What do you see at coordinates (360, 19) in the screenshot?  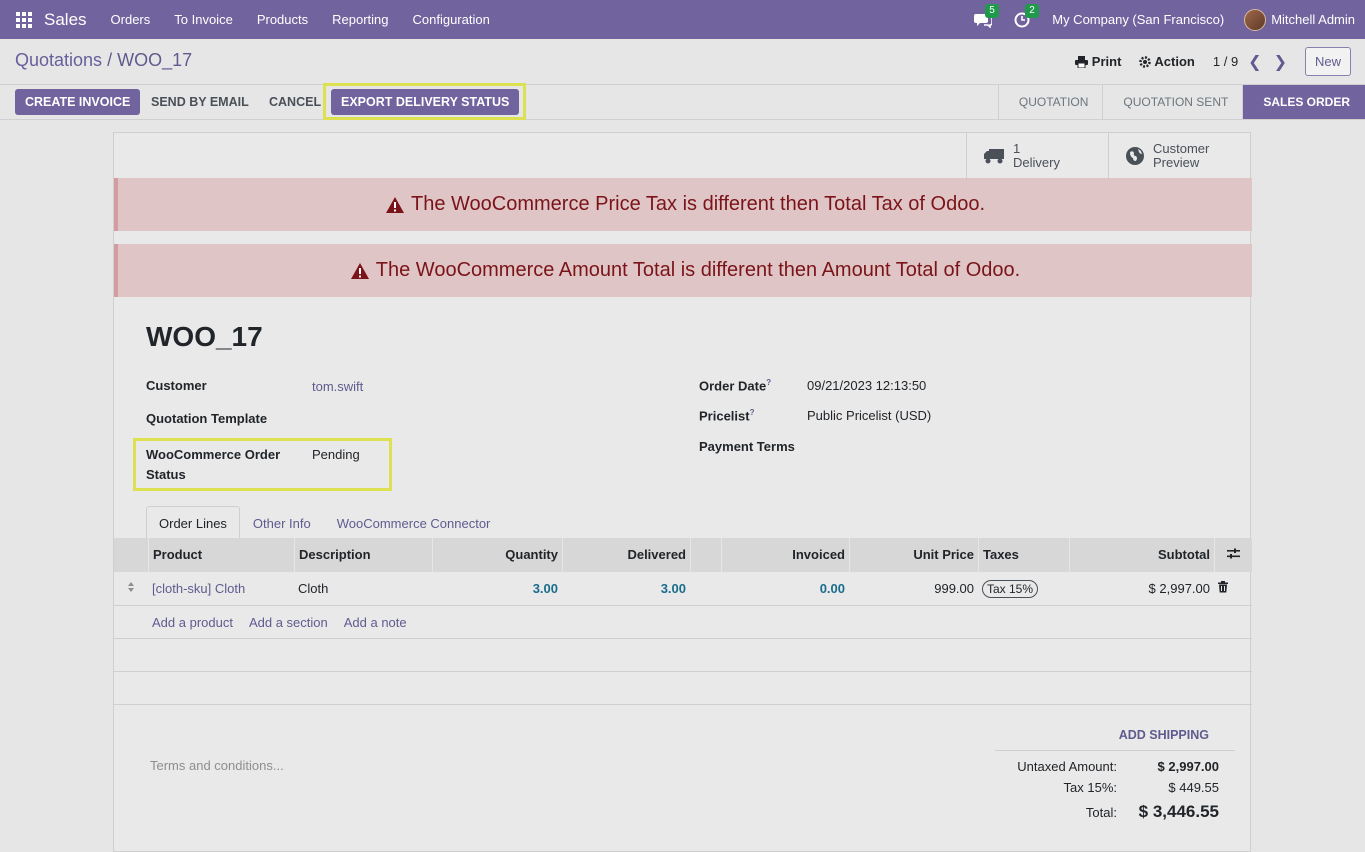 I see `menu-reporting: Reporting` at bounding box center [360, 19].